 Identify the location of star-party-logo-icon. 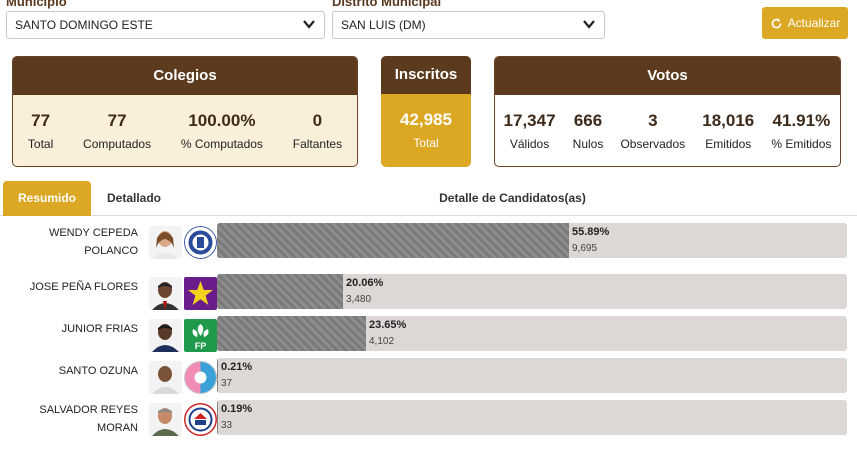
(200, 293).